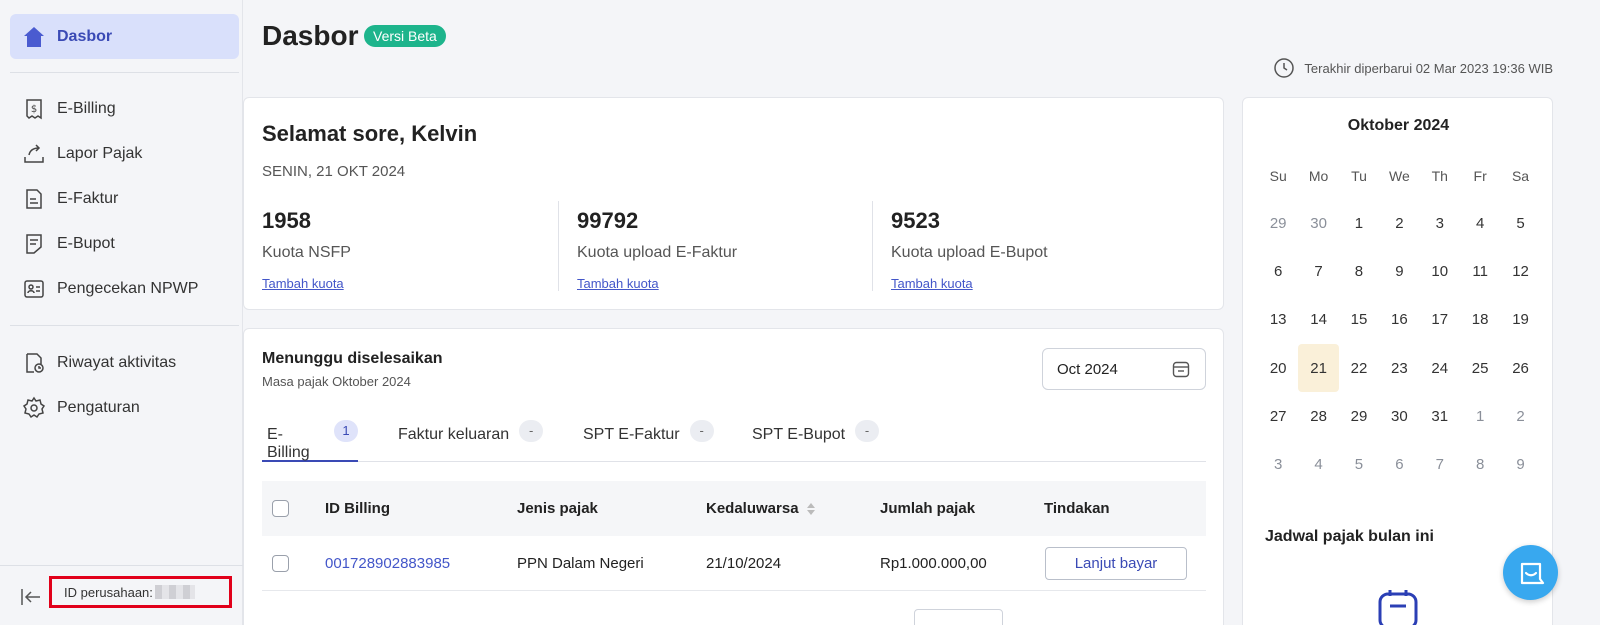  Describe the element at coordinates (1440, 368) in the screenshot. I see `calendar-day: 24` at that location.